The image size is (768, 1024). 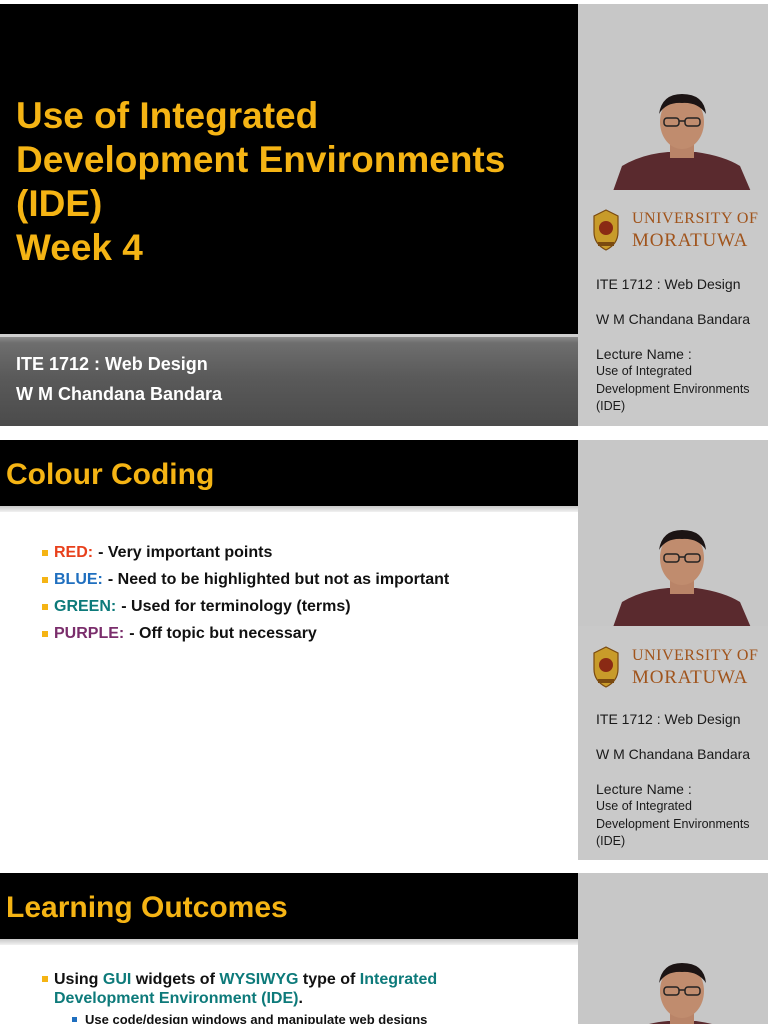 What do you see at coordinates (175, 979) in the screenshot?
I see `outcome-text: widgets of` at bounding box center [175, 979].